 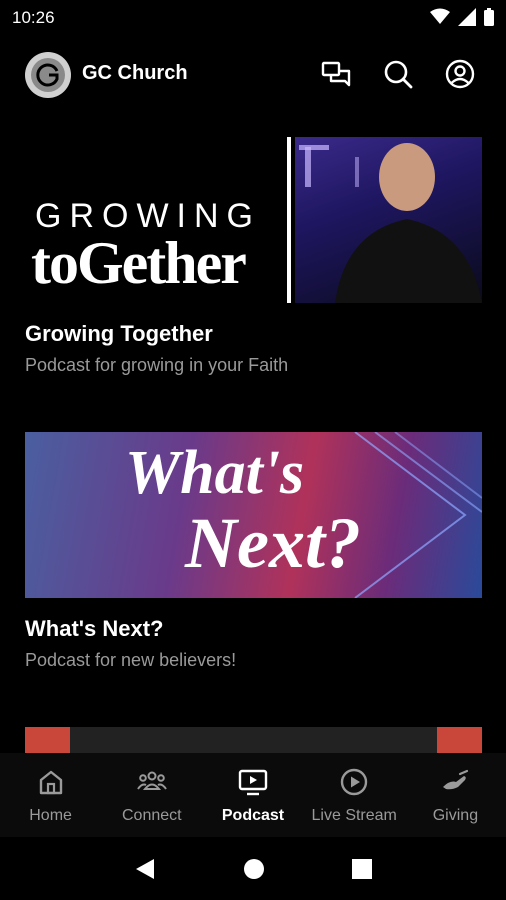 I want to click on artwork-text: toGether, so click(x=139, y=263).